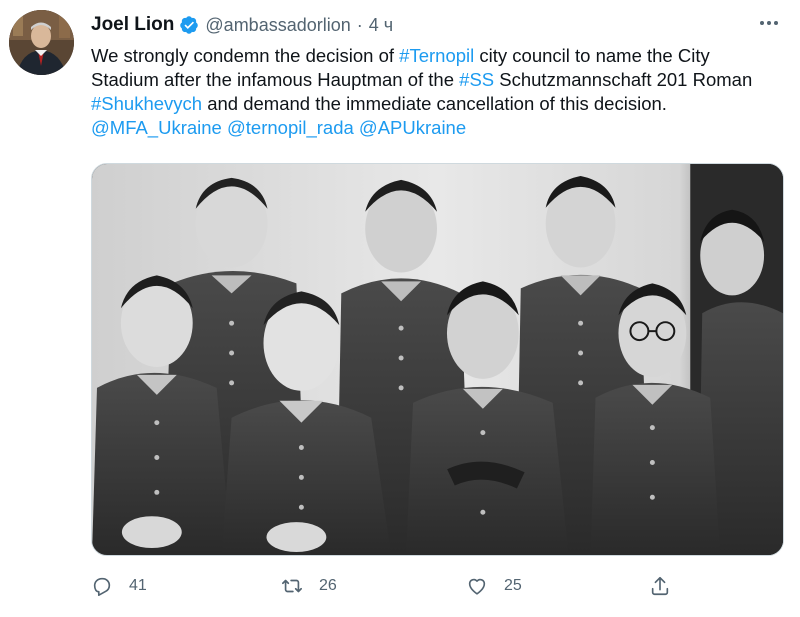 The width and height of the screenshot is (800, 617). I want to click on more-options-icon, so click(772, 23).